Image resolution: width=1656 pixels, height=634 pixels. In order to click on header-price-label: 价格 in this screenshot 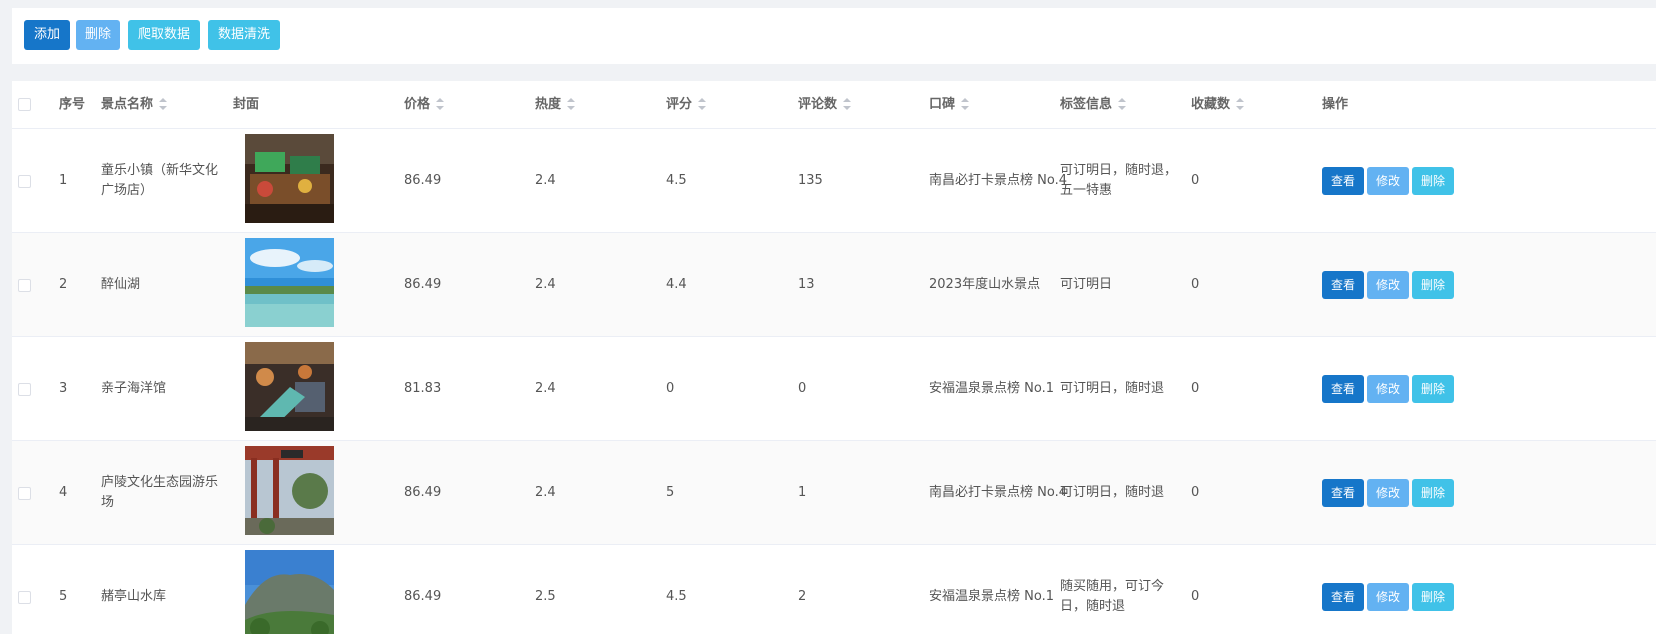, I will do `click(417, 104)`.